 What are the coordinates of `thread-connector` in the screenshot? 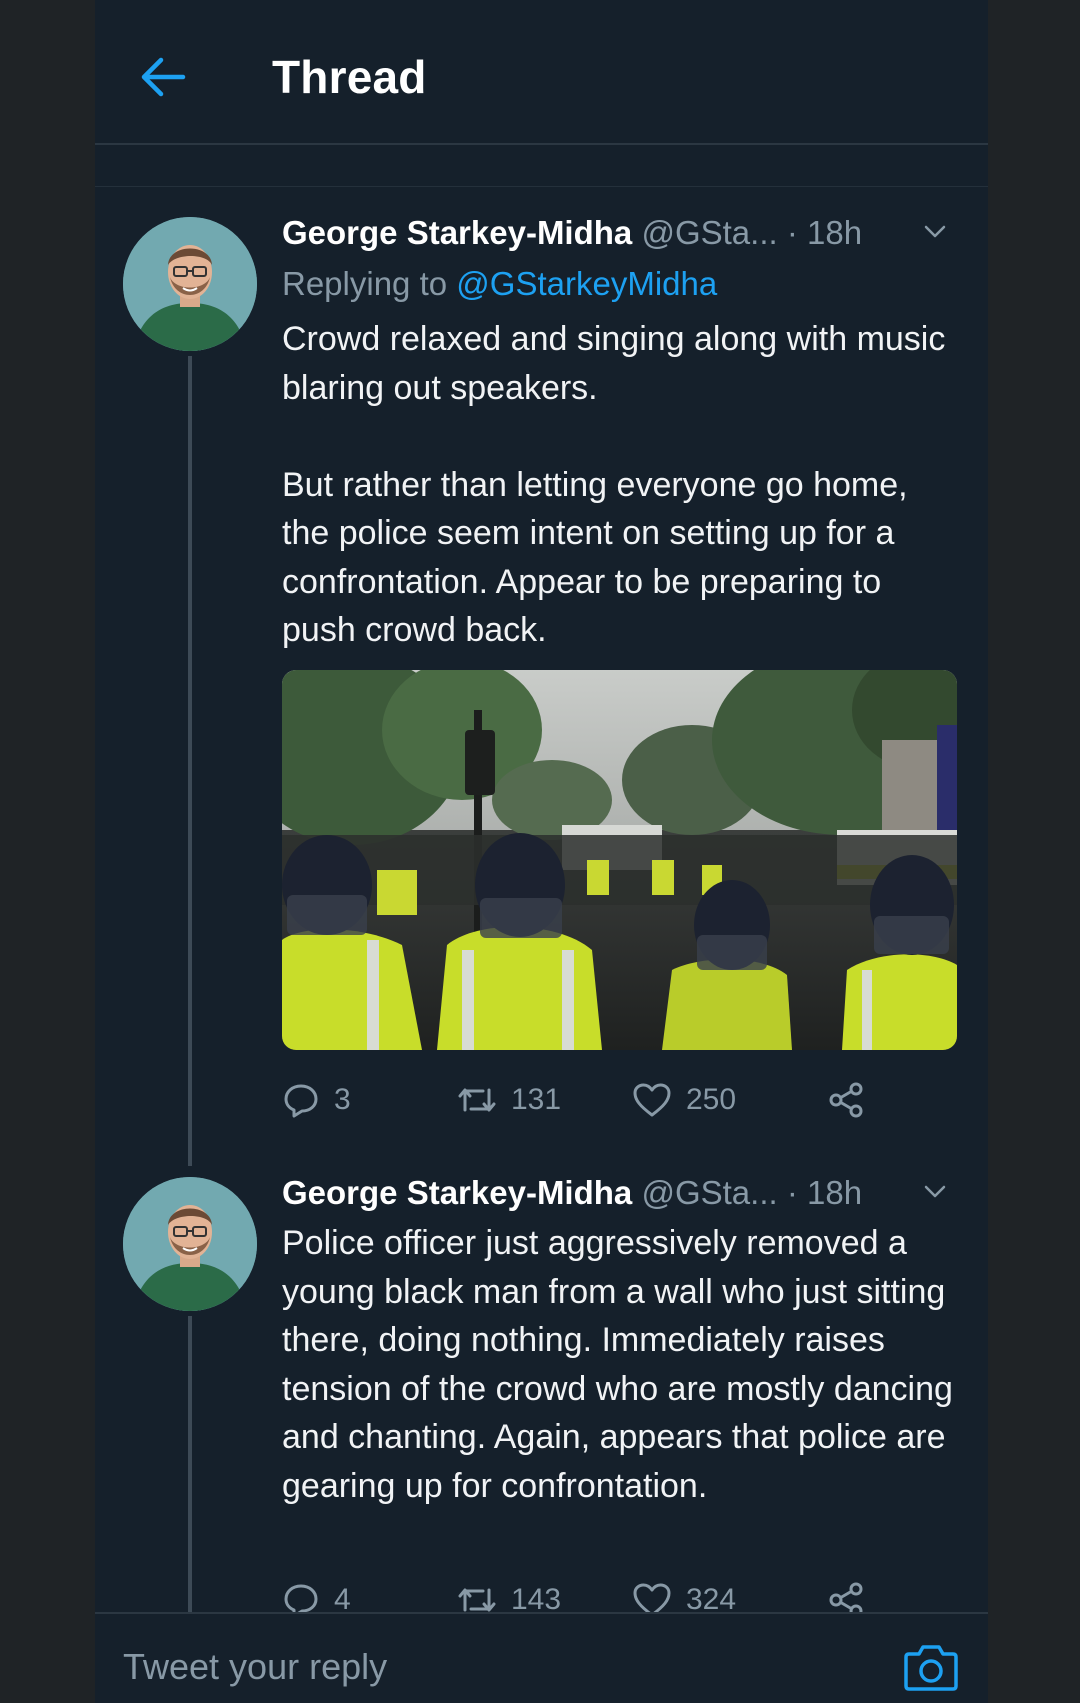 It's located at (190, 1464).